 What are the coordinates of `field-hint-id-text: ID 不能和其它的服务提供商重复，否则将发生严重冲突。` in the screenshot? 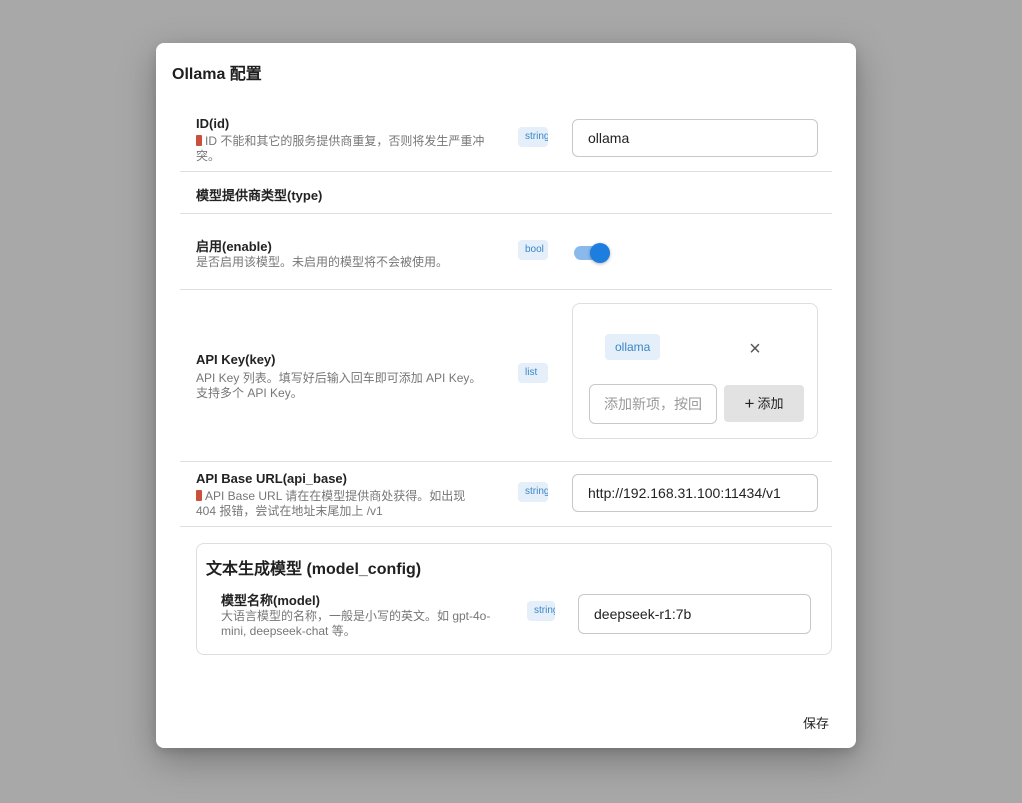 It's located at (340, 148).